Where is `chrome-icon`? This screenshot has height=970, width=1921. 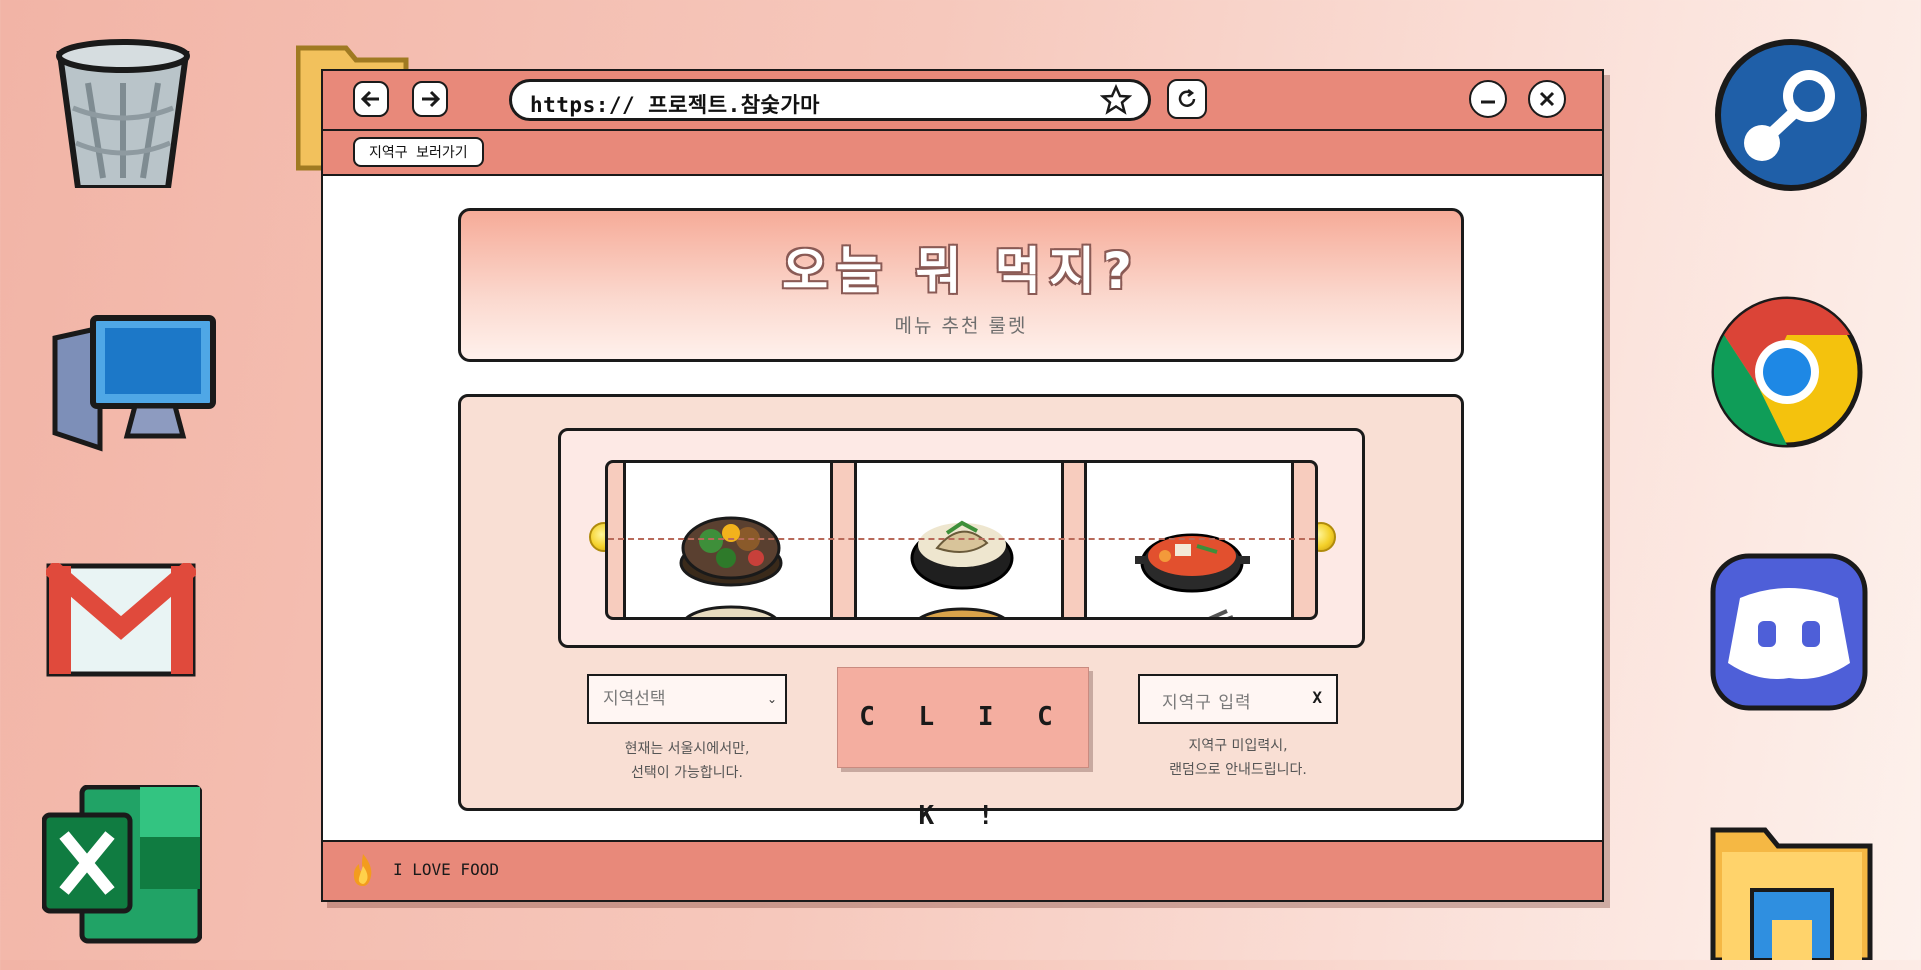
chrome-icon is located at coordinates (1786, 371).